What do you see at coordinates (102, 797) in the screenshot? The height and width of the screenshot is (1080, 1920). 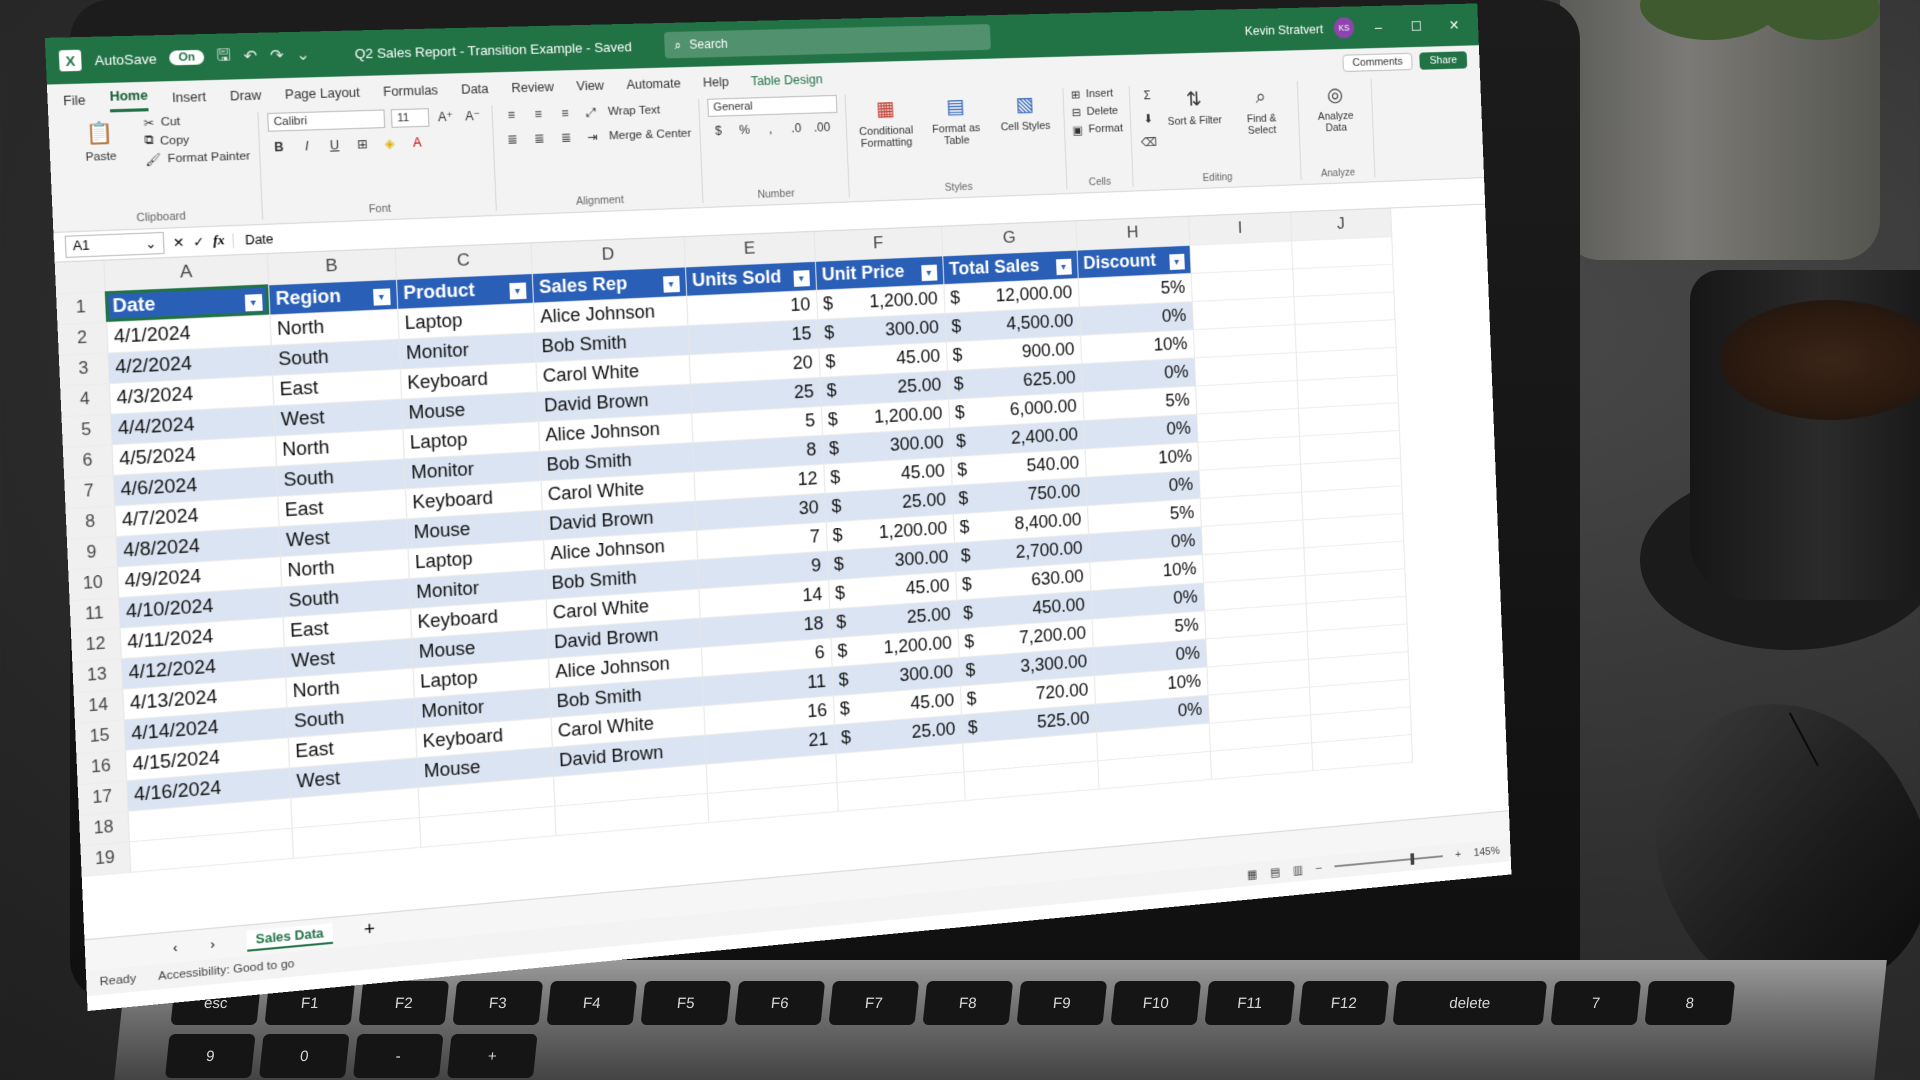 I see `row-number: 17` at bounding box center [102, 797].